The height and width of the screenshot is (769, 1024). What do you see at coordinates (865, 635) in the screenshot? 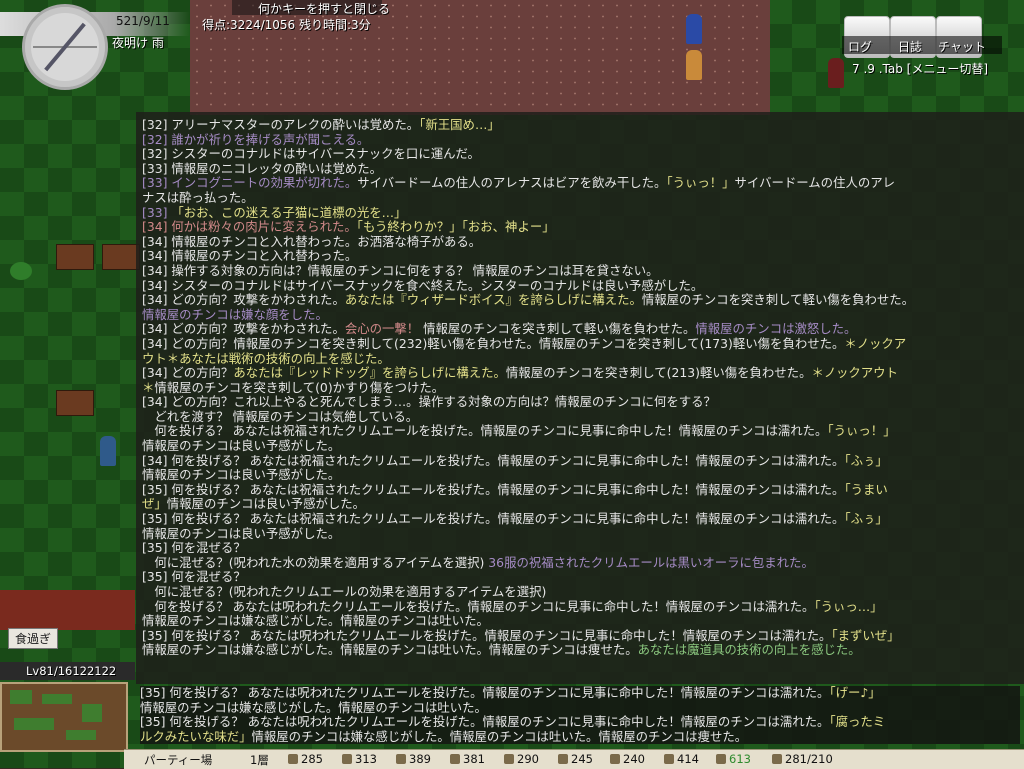
I see `log-segment: 「まずいぜ」` at bounding box center [865, 635].